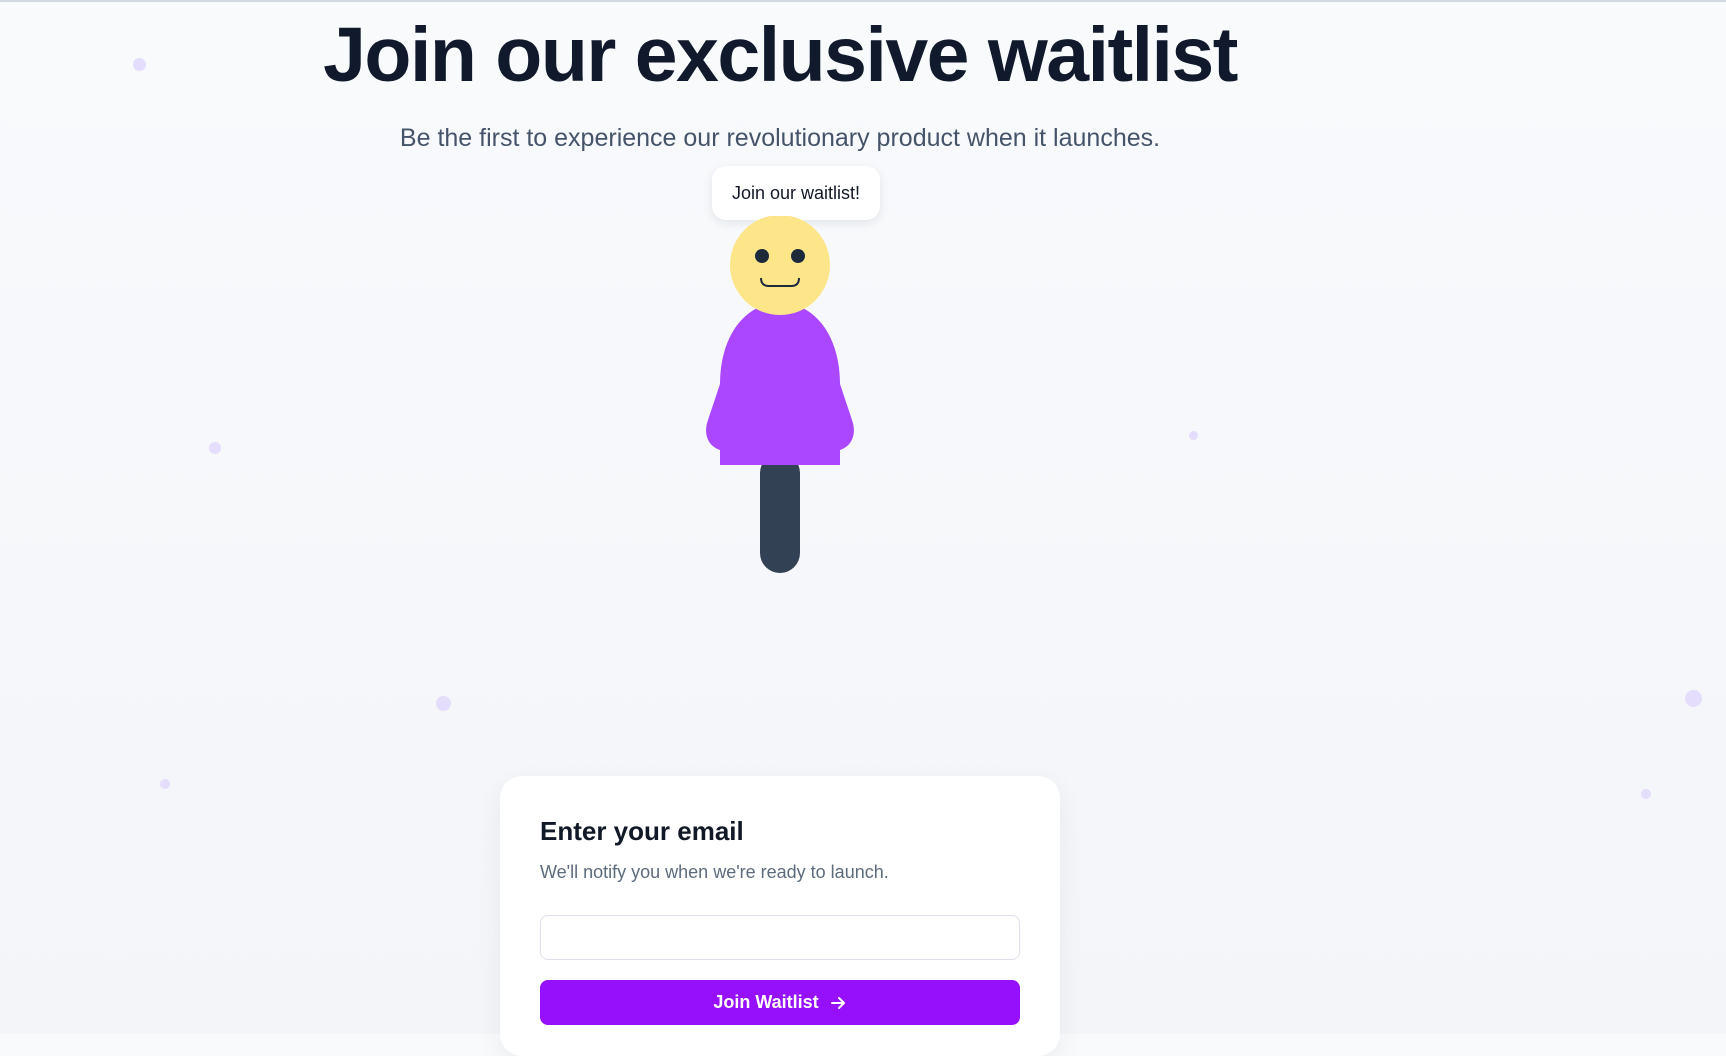 The image size is (1726, 1056). I want to click on mascot-body, so click(780, 383).